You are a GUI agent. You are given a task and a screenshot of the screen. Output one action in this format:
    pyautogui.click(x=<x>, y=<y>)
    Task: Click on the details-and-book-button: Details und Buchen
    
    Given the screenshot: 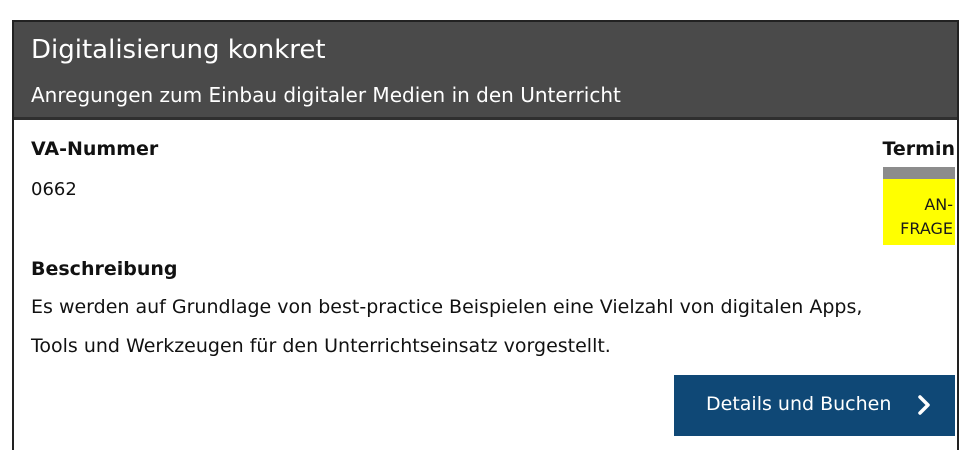 What is the action you would take?
    pyautogui.click(x=814, y=405)
    